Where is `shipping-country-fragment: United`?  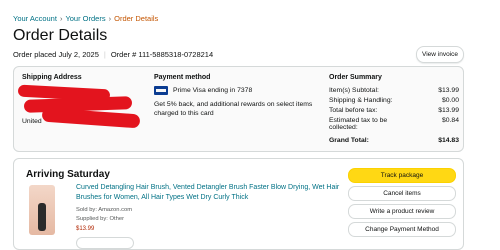 shipping-country-fragment: United is located at coordinates (32, 121).